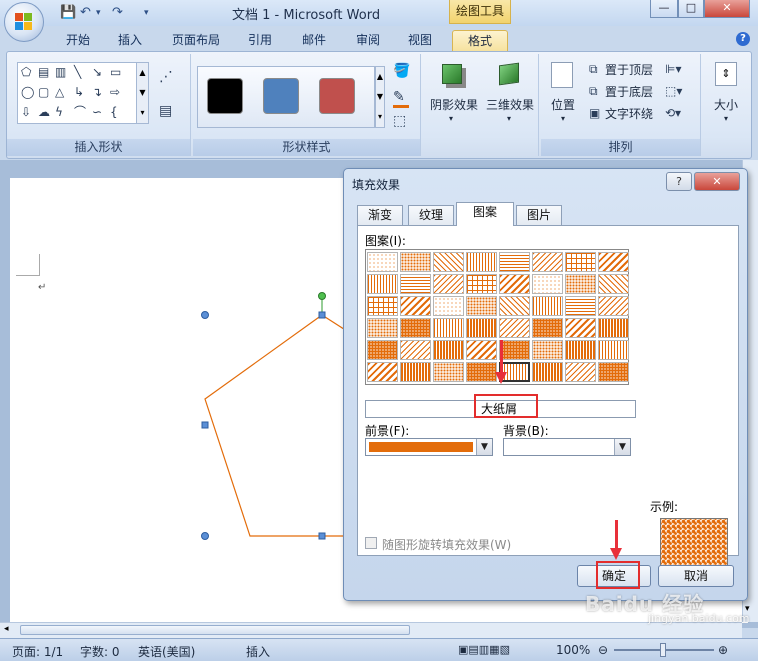 The image size is (758, 661). I want to click on shadow-dropdown-icon: ▾, so click(451, 118).